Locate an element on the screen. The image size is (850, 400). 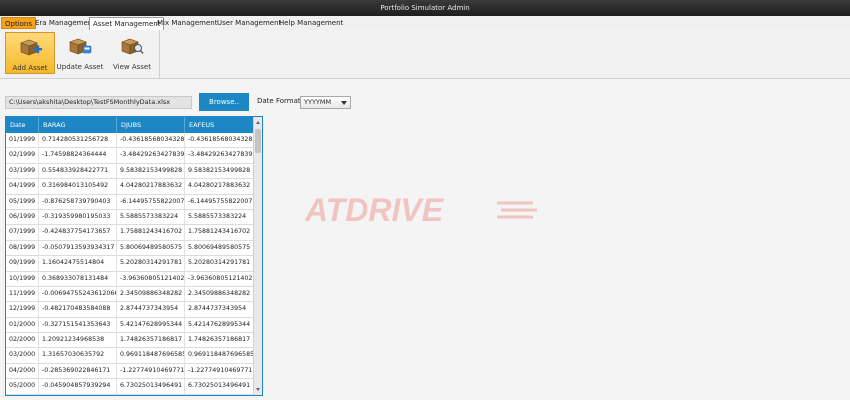
table-cell: -0.319359980195033 is located at coordinates (78, 217).